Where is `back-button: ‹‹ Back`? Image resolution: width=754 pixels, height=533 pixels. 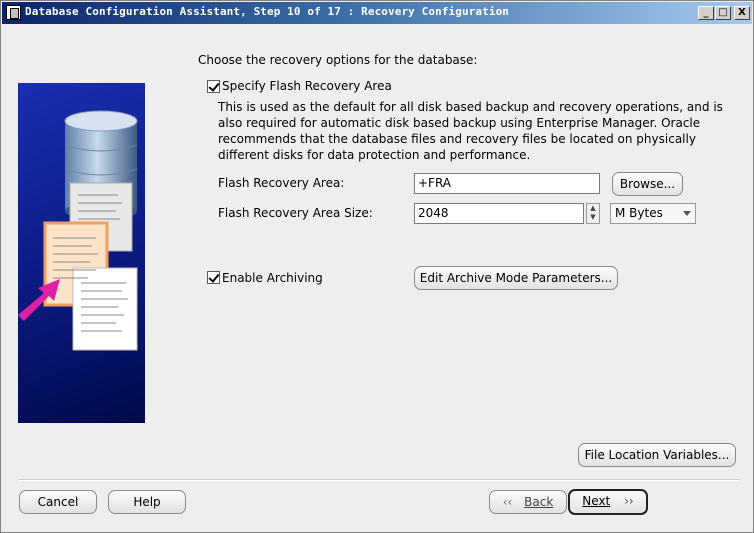 back-button: ‹‹ Back is located at coordinates (528, 502).